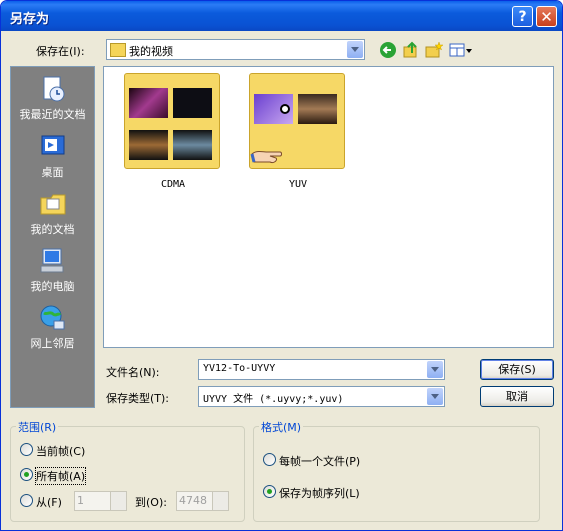 The width and height of the screenshot is (563, 531). Describe the element at coordinates (51, 260) in the screenshot. I see `my-computer-icon` at that location.